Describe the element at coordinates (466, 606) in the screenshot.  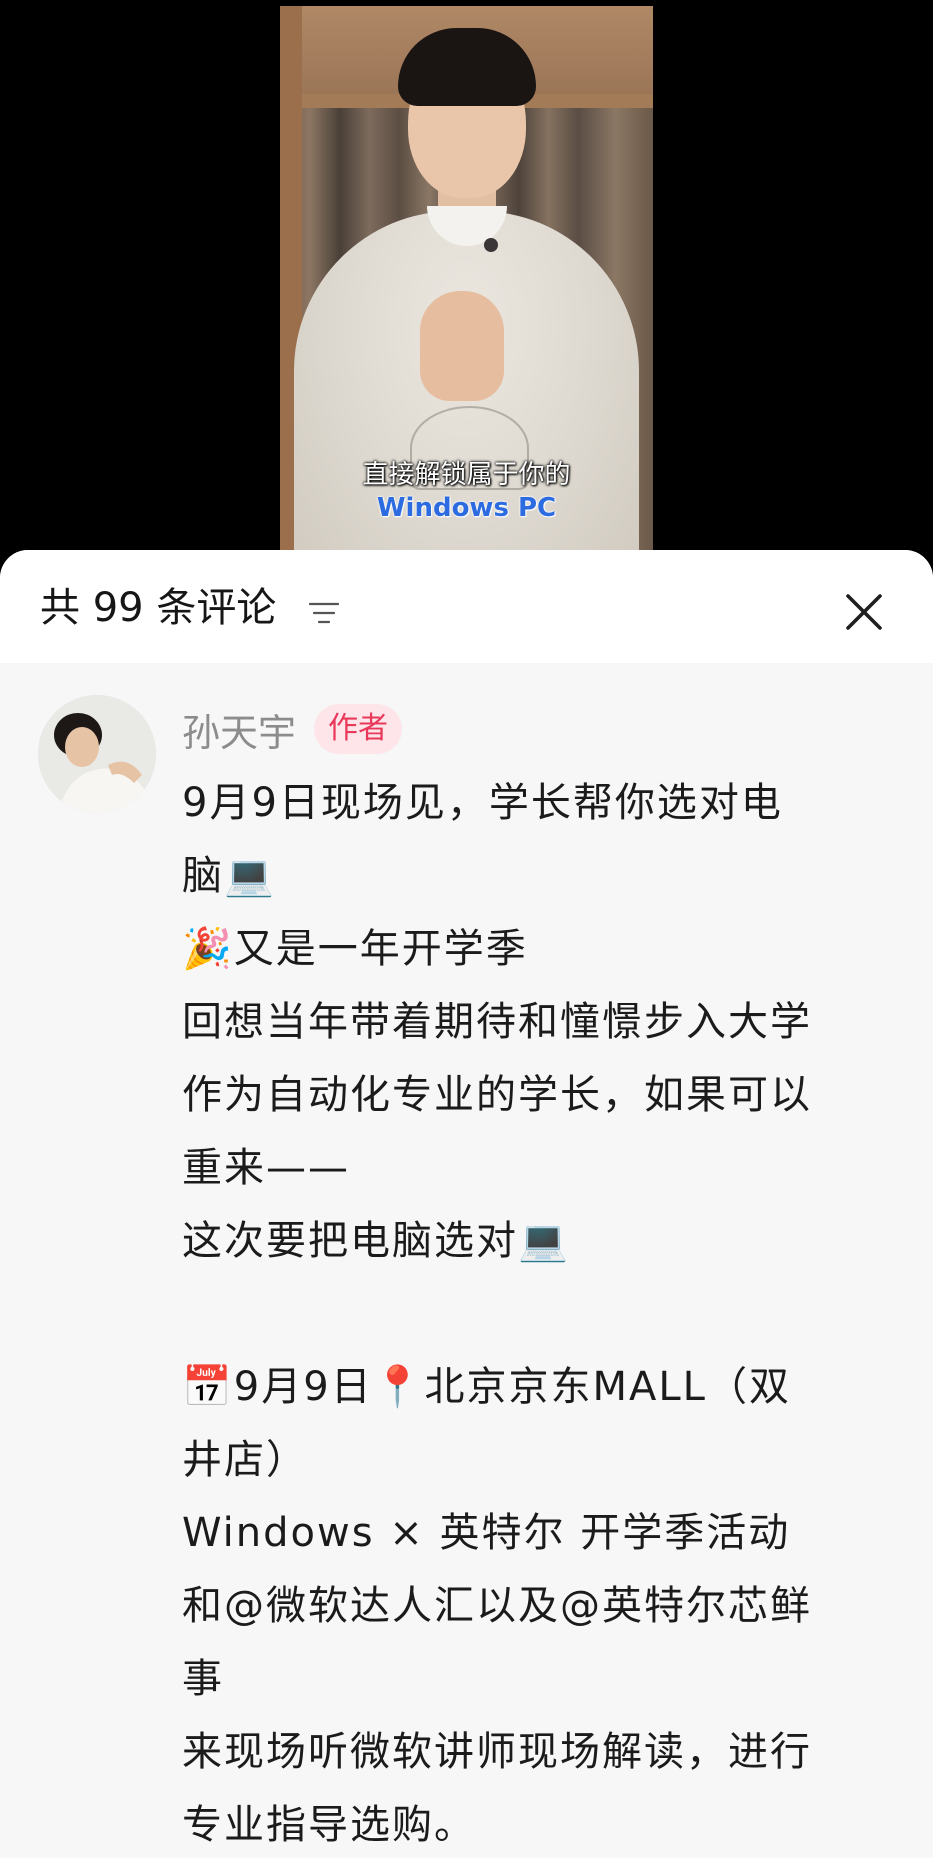
I see `comments-header: 共 99 条评论` at that location.